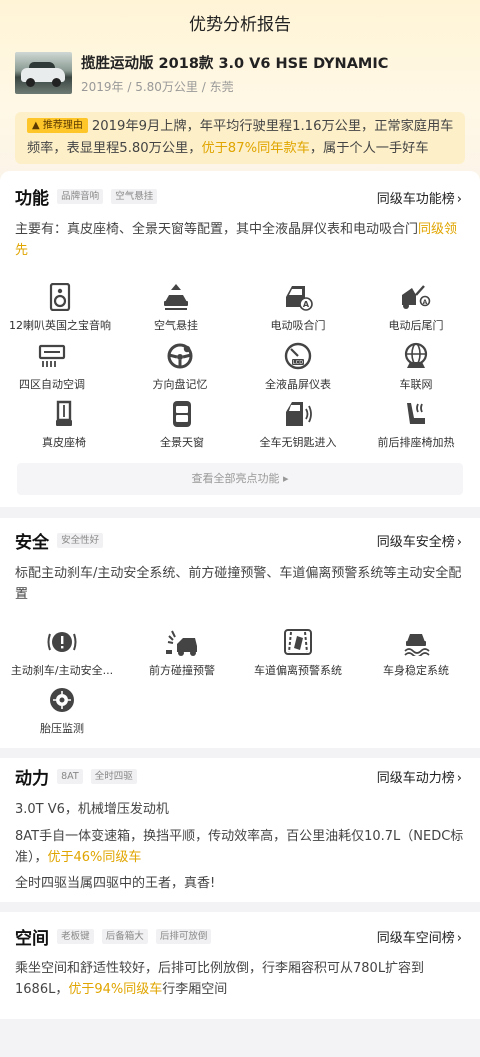  Describe the element at coordinates (62, 642) in the screenshot. I see `active-brake-icon` at that location.